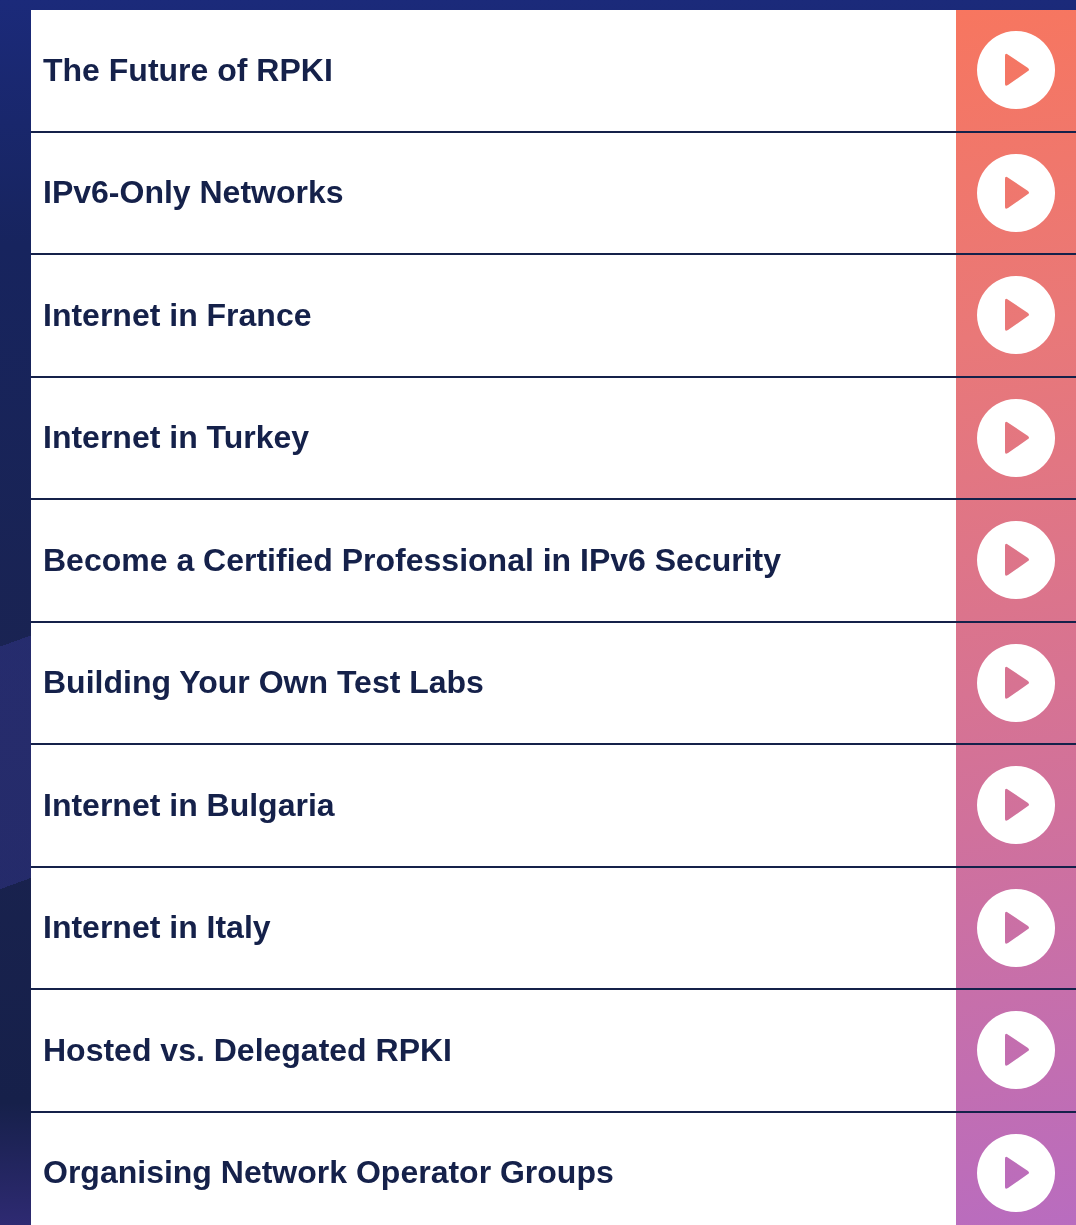  Describe the element at coordinates (493, 1173) in the screenshot. I see `session-title: Organising Network Operator Groups` at that location.